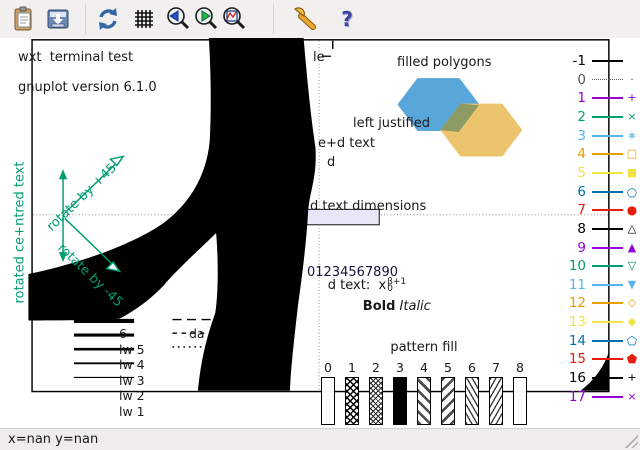 The height and width of the screenshot is (450, 640). Describe the element at coordinates (320, 439) in the screenshot. I see `statusbar: x=nan y=nan` at that location.